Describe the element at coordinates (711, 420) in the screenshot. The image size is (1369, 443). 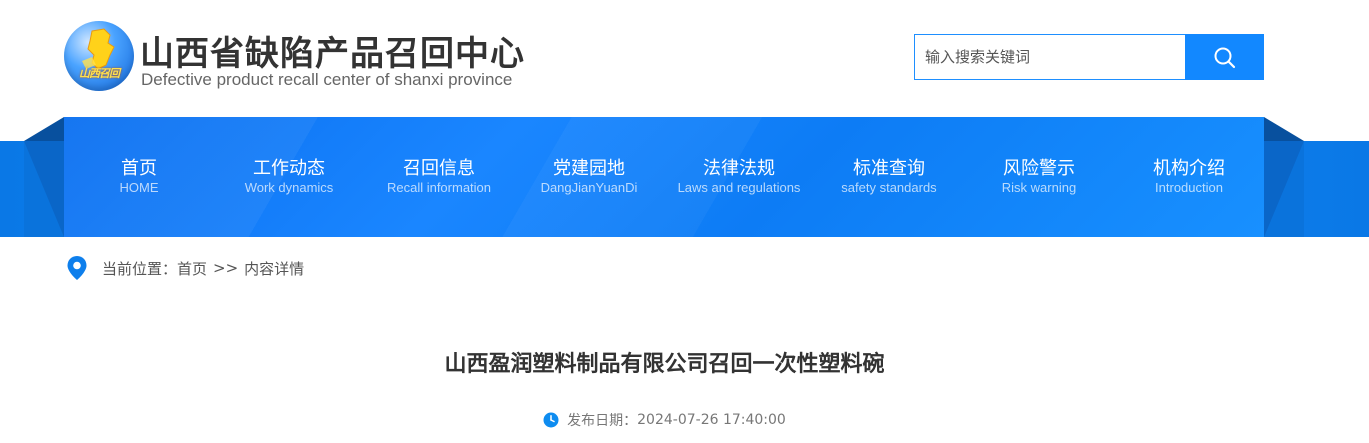
I see `publish-date-value: 2024-07-26 17:40:00` at that location.